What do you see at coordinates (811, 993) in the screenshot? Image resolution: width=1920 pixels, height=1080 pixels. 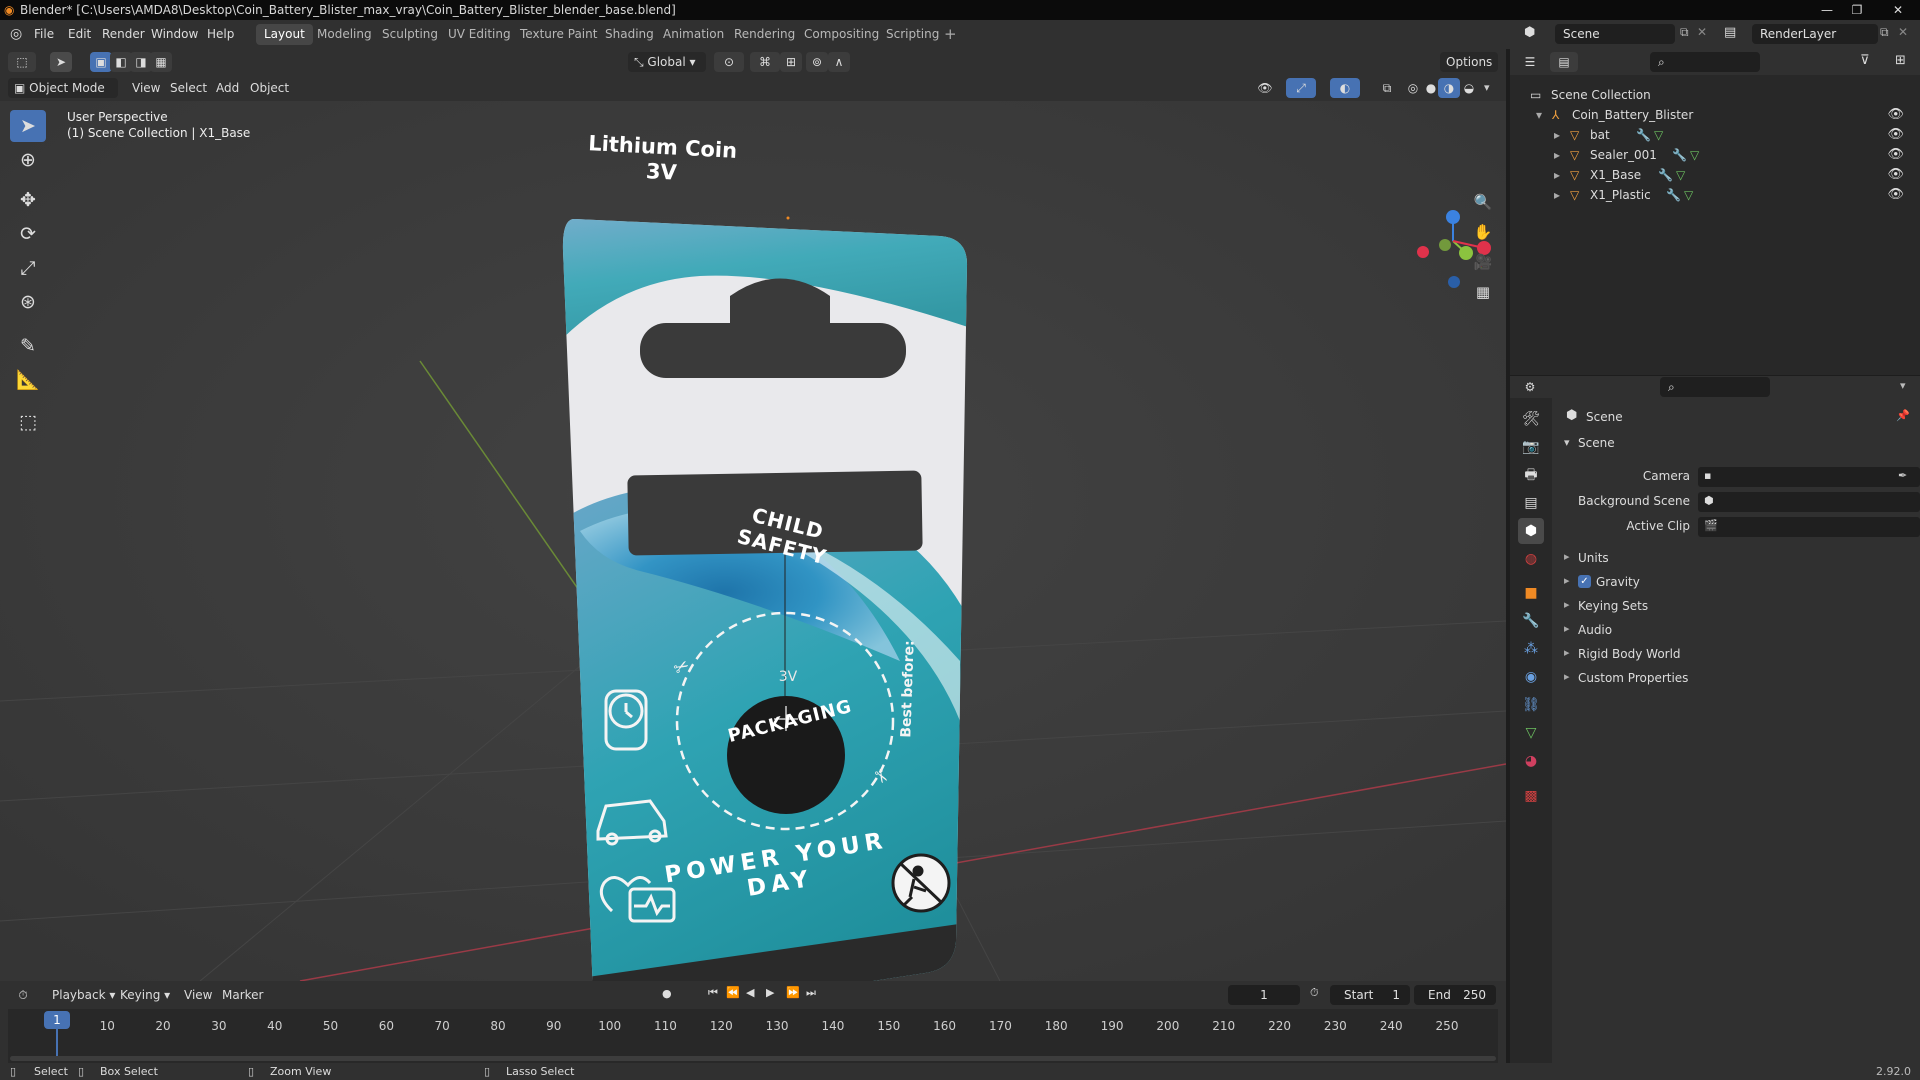 I see `jump-end-icon: ⏭` at bounding box center [811, 993].